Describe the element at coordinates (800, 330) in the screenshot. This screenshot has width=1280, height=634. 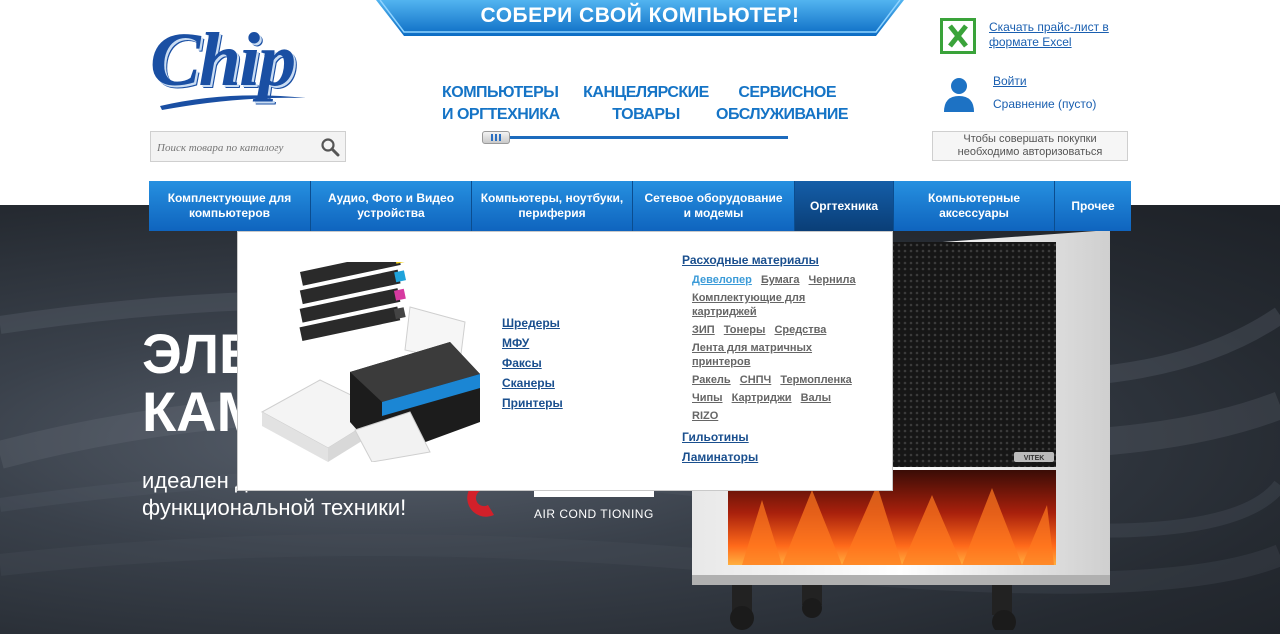
I see `link-agents: Средства` at that location.